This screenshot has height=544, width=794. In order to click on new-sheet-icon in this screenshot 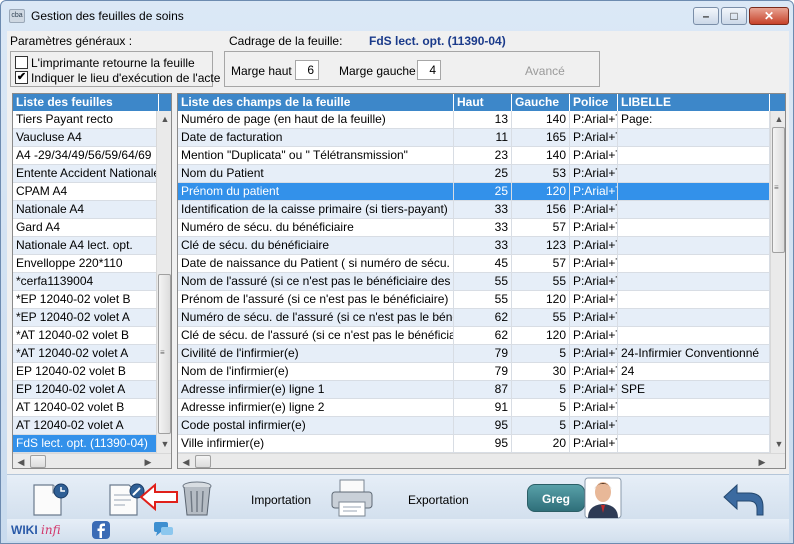, I will do `click(51, 499)`.